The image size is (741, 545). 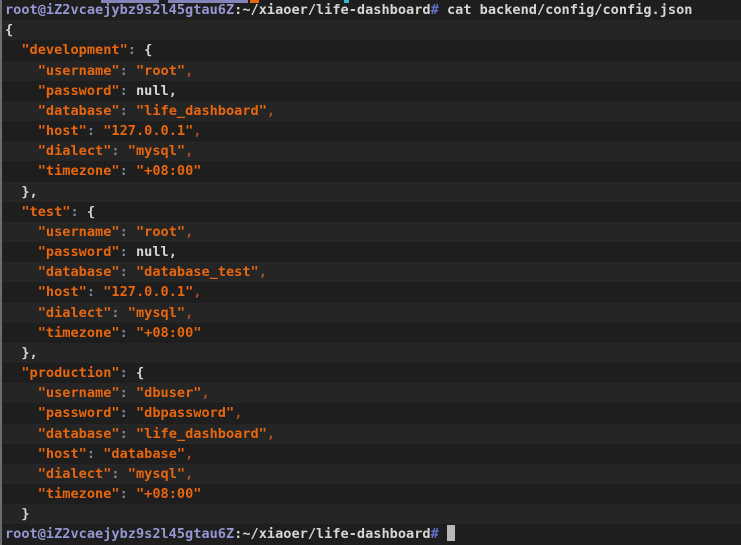 What do you see at coordinates (346, 1) in the screenshot?
I see `clipped-text-fragment` at bounding box center [346, 1].